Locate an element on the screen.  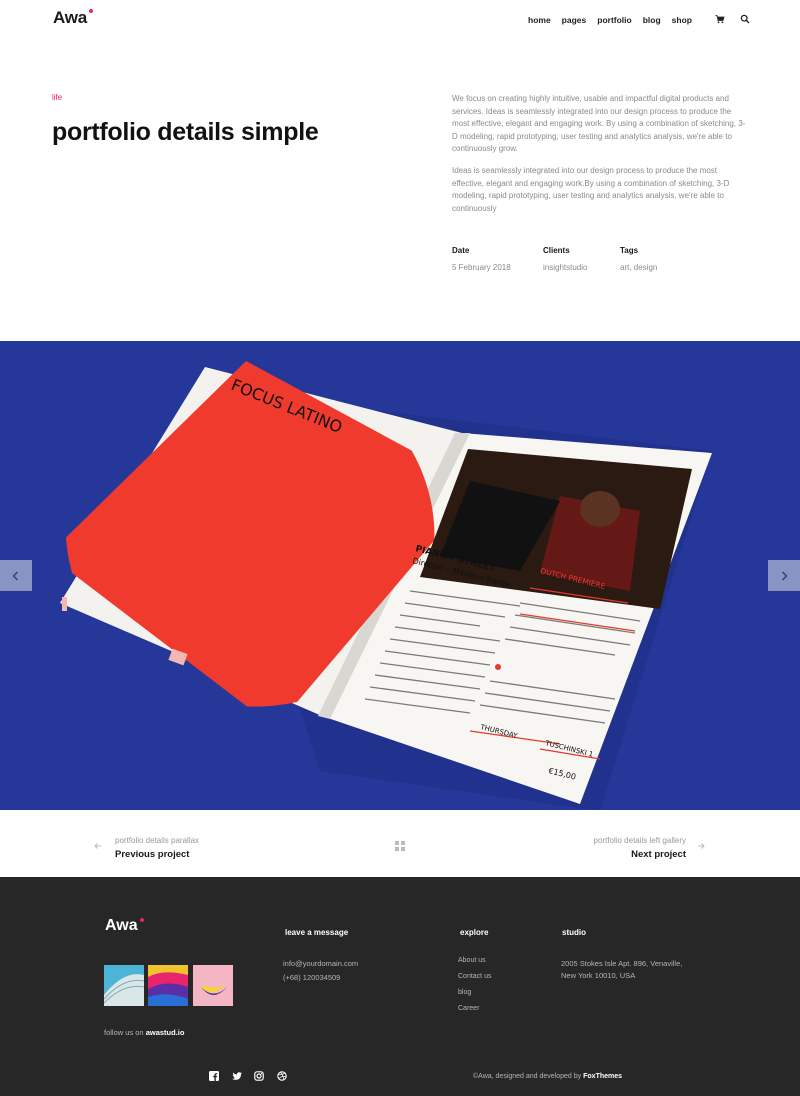
follow-us: follow us on awastud.io is located at coordinates (144, 1033).